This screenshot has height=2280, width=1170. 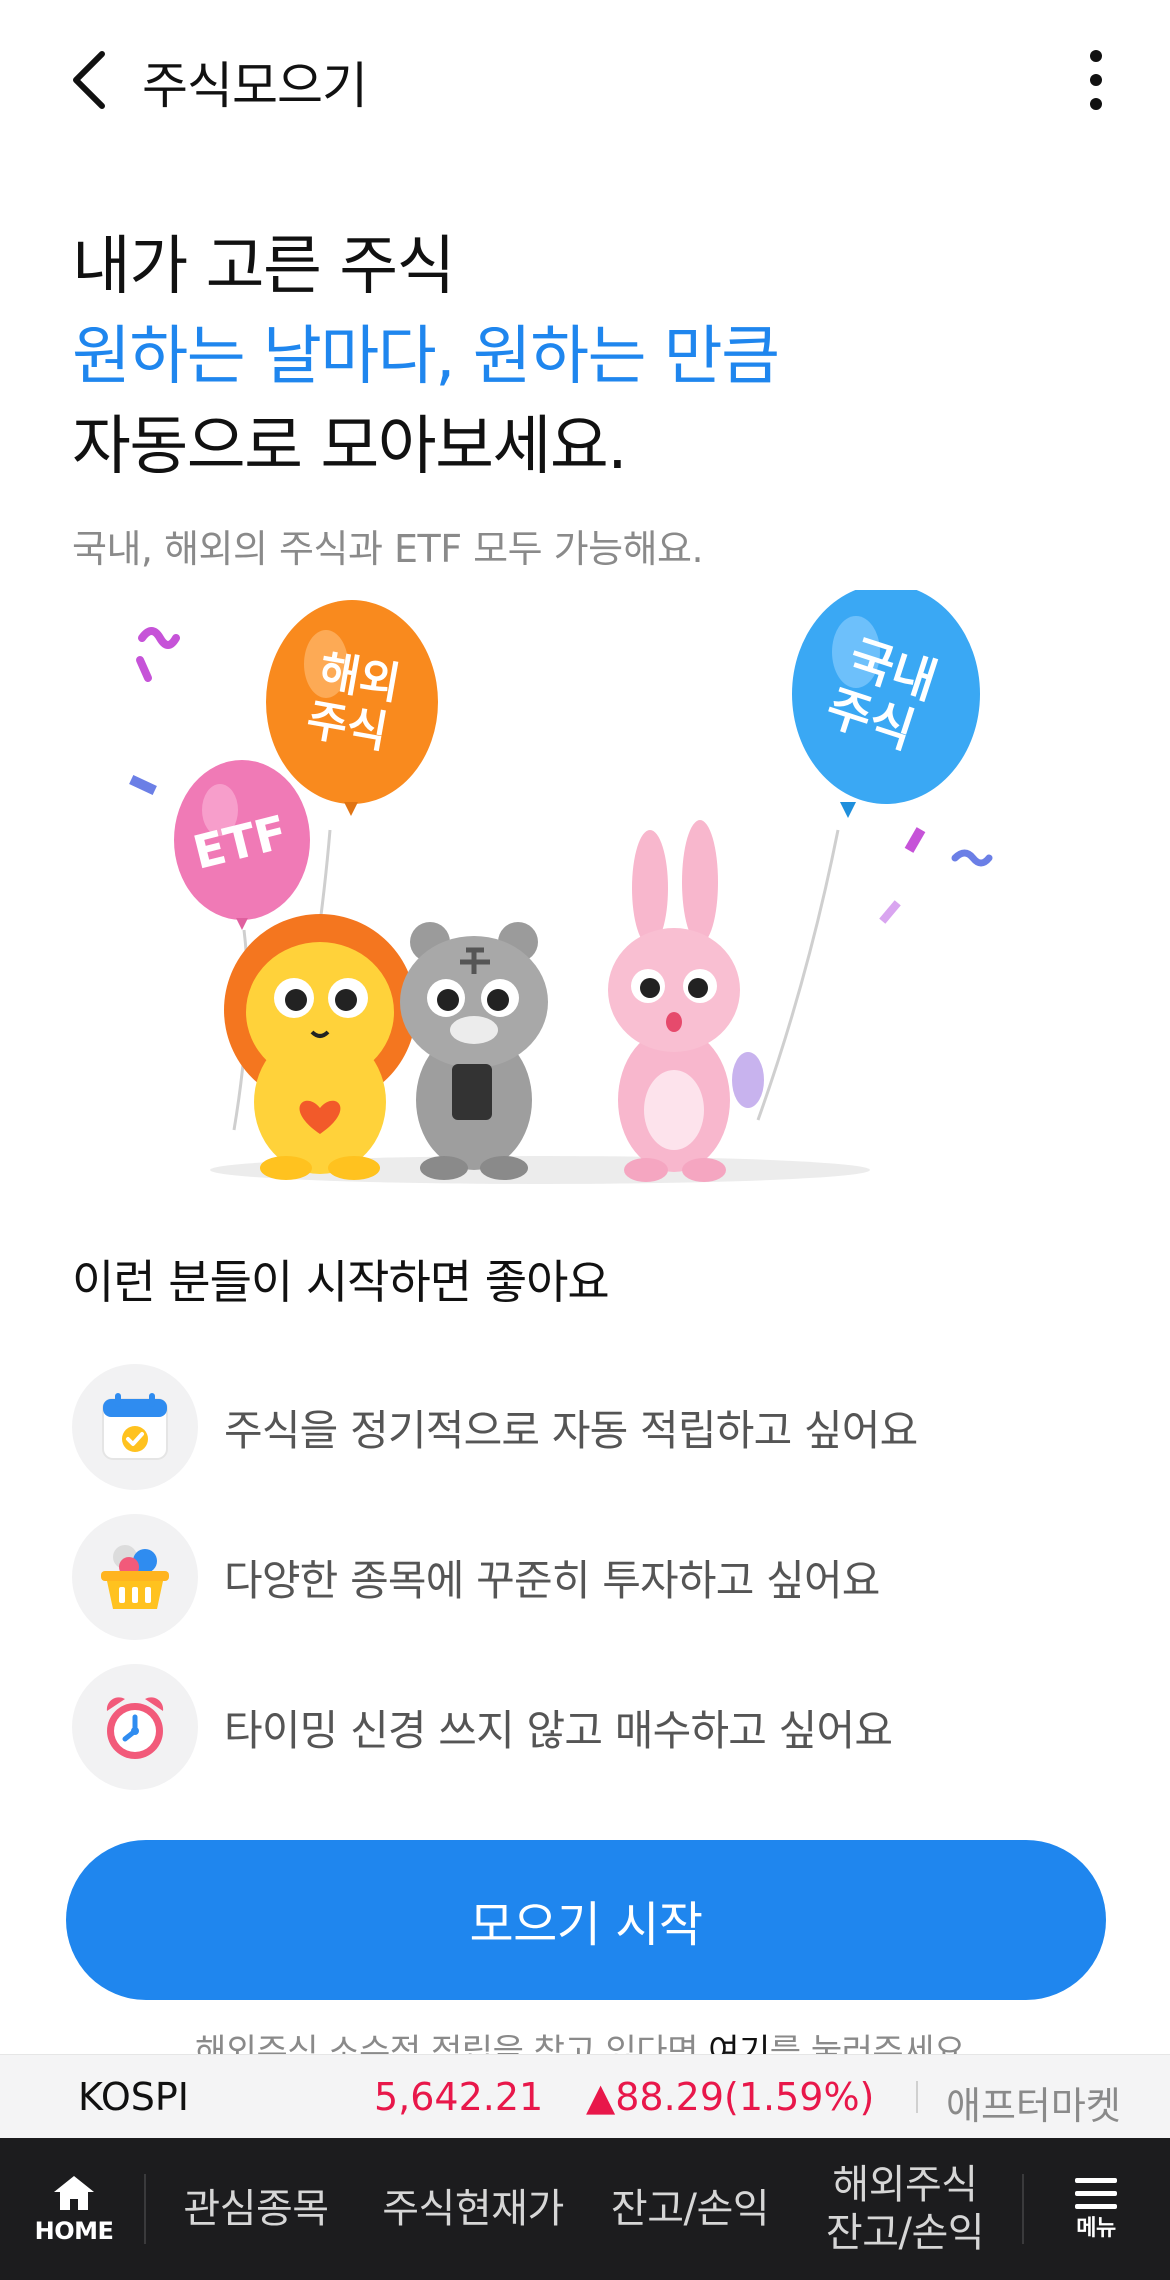 What do you see at coordinates (730, 2097) in the screenshot?
I see `ticker-change: ▲88.29(1.59%)` at bounding box center [730, 2097].